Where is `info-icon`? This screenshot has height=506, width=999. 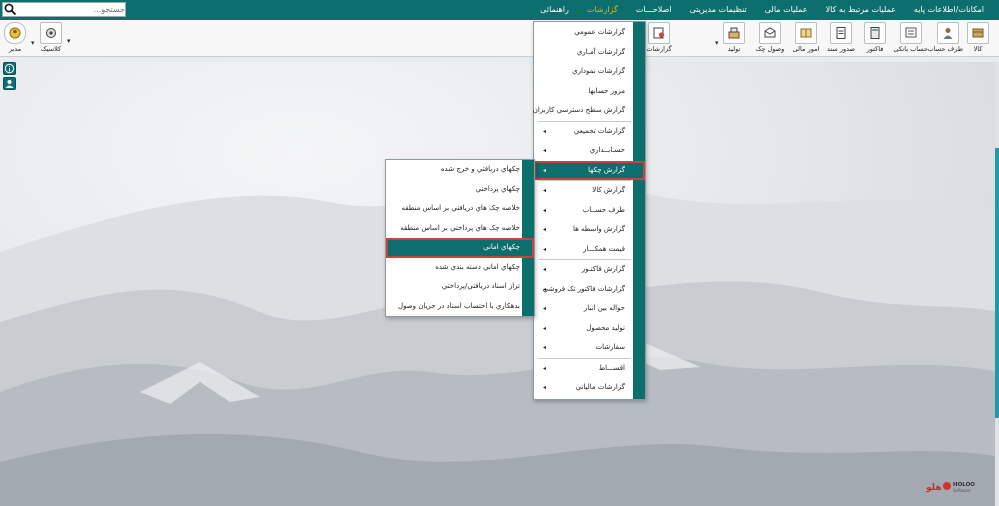
info-icon is located at coordinates (9, 68).